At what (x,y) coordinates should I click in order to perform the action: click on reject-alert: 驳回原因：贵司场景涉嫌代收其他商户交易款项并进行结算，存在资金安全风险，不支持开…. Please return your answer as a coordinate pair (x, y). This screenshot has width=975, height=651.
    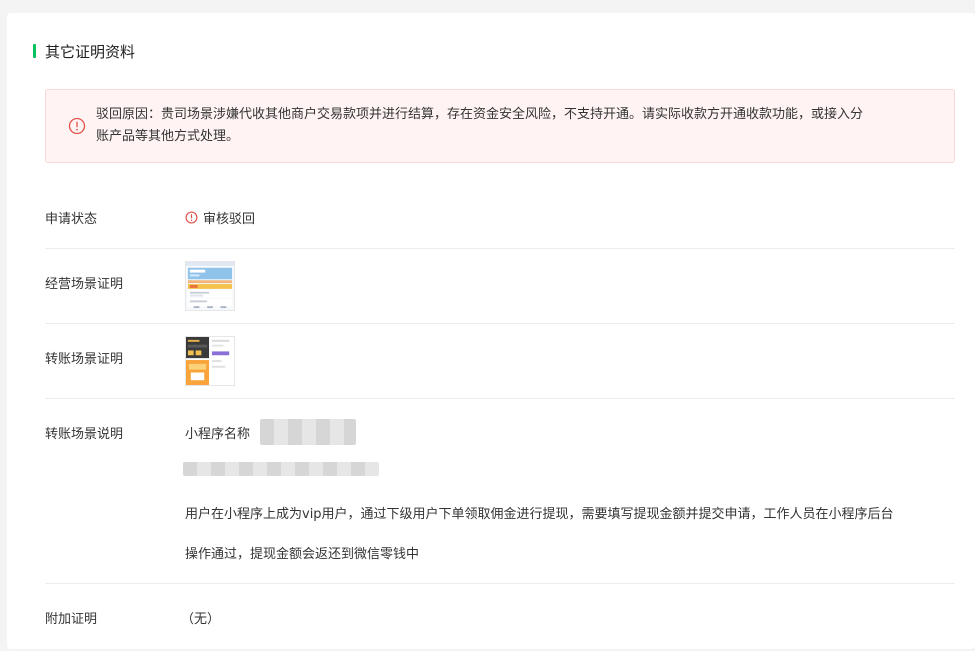
    Looking at the image, I should click on (500, 126).